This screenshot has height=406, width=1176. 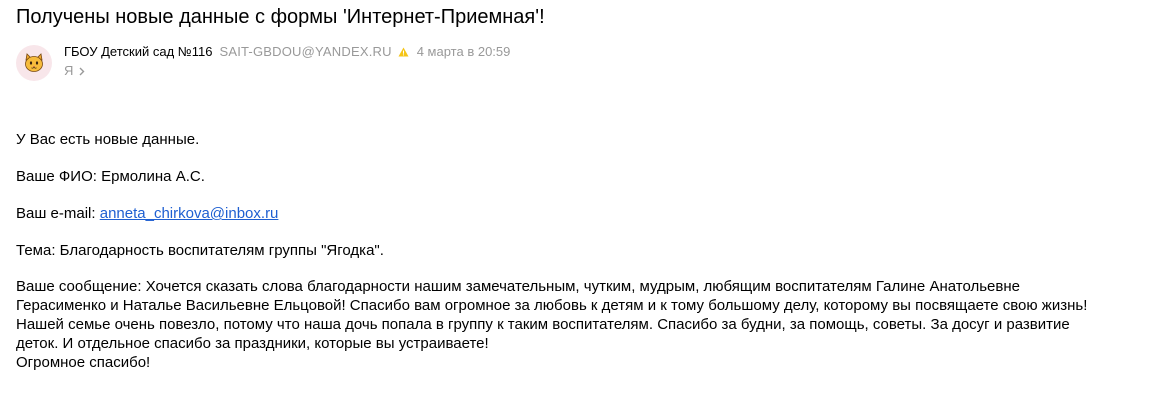 I want to click on sender-avatar, so click(x=34, y=63).